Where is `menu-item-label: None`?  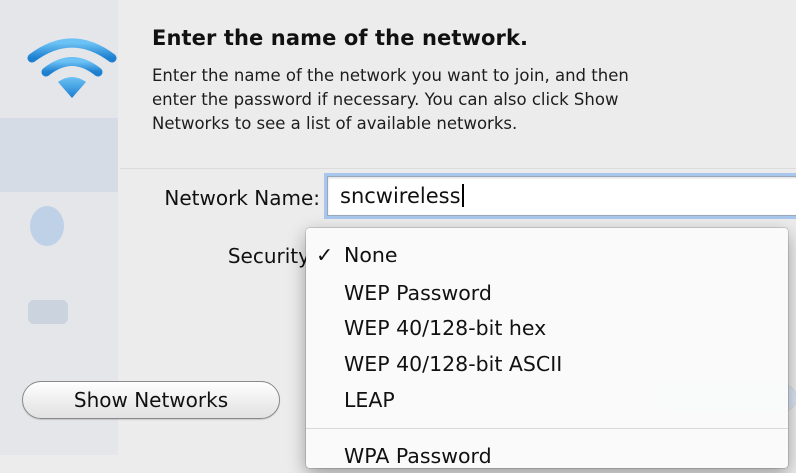 menu-item-label: None is located at coordinates (371, 255).